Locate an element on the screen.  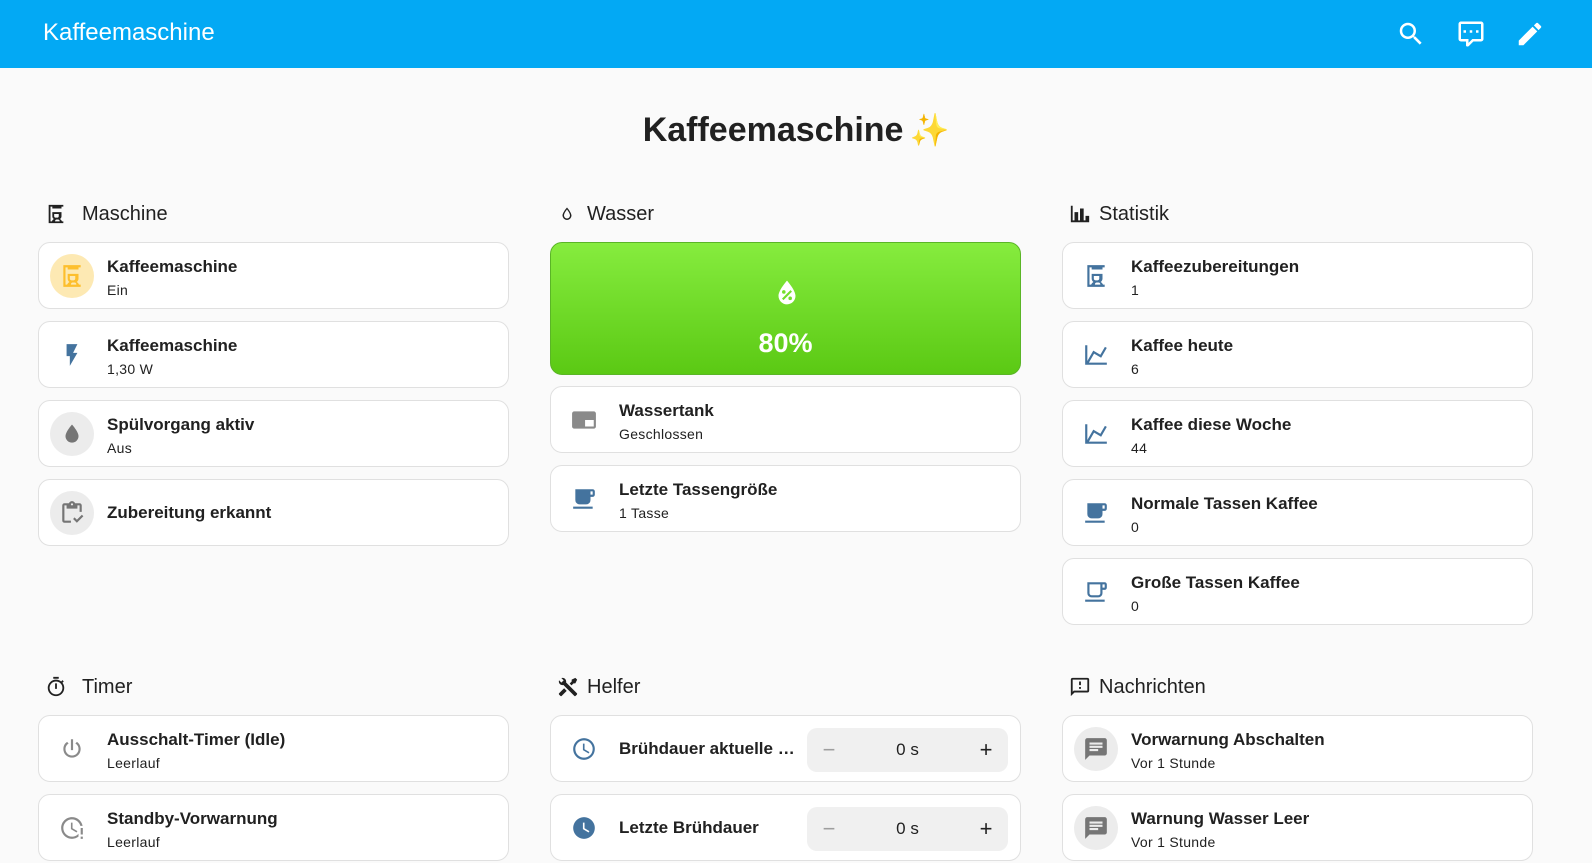
water-percent-icon is located at coordinates (787, 293).